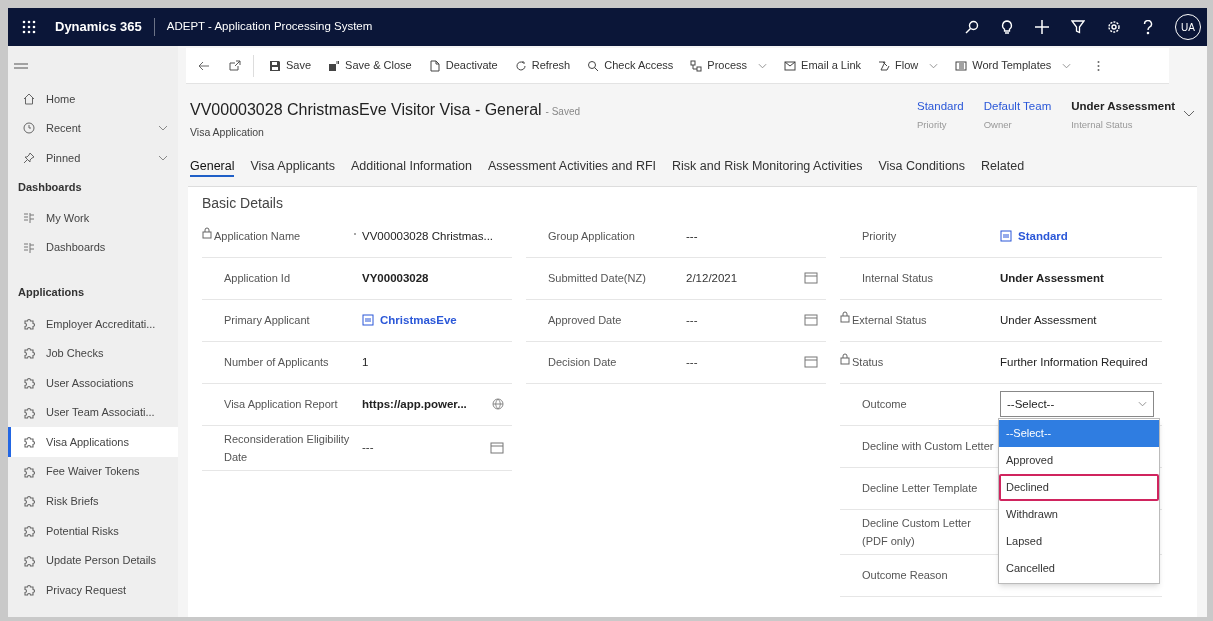  What do you see at coordinates (897, 279) in the screenshot?
I see `field-label: Internal Status` at bounding box center [897, 279].